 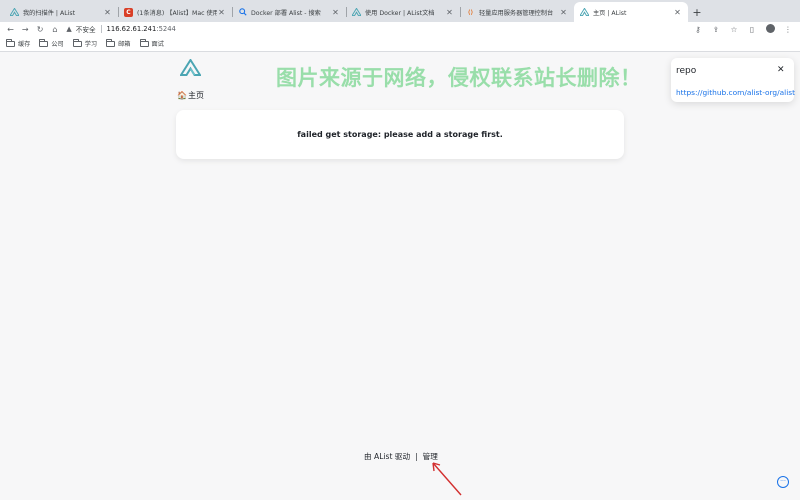 I want to click on bookmark-label: 学习, so click(x=91, y=44).